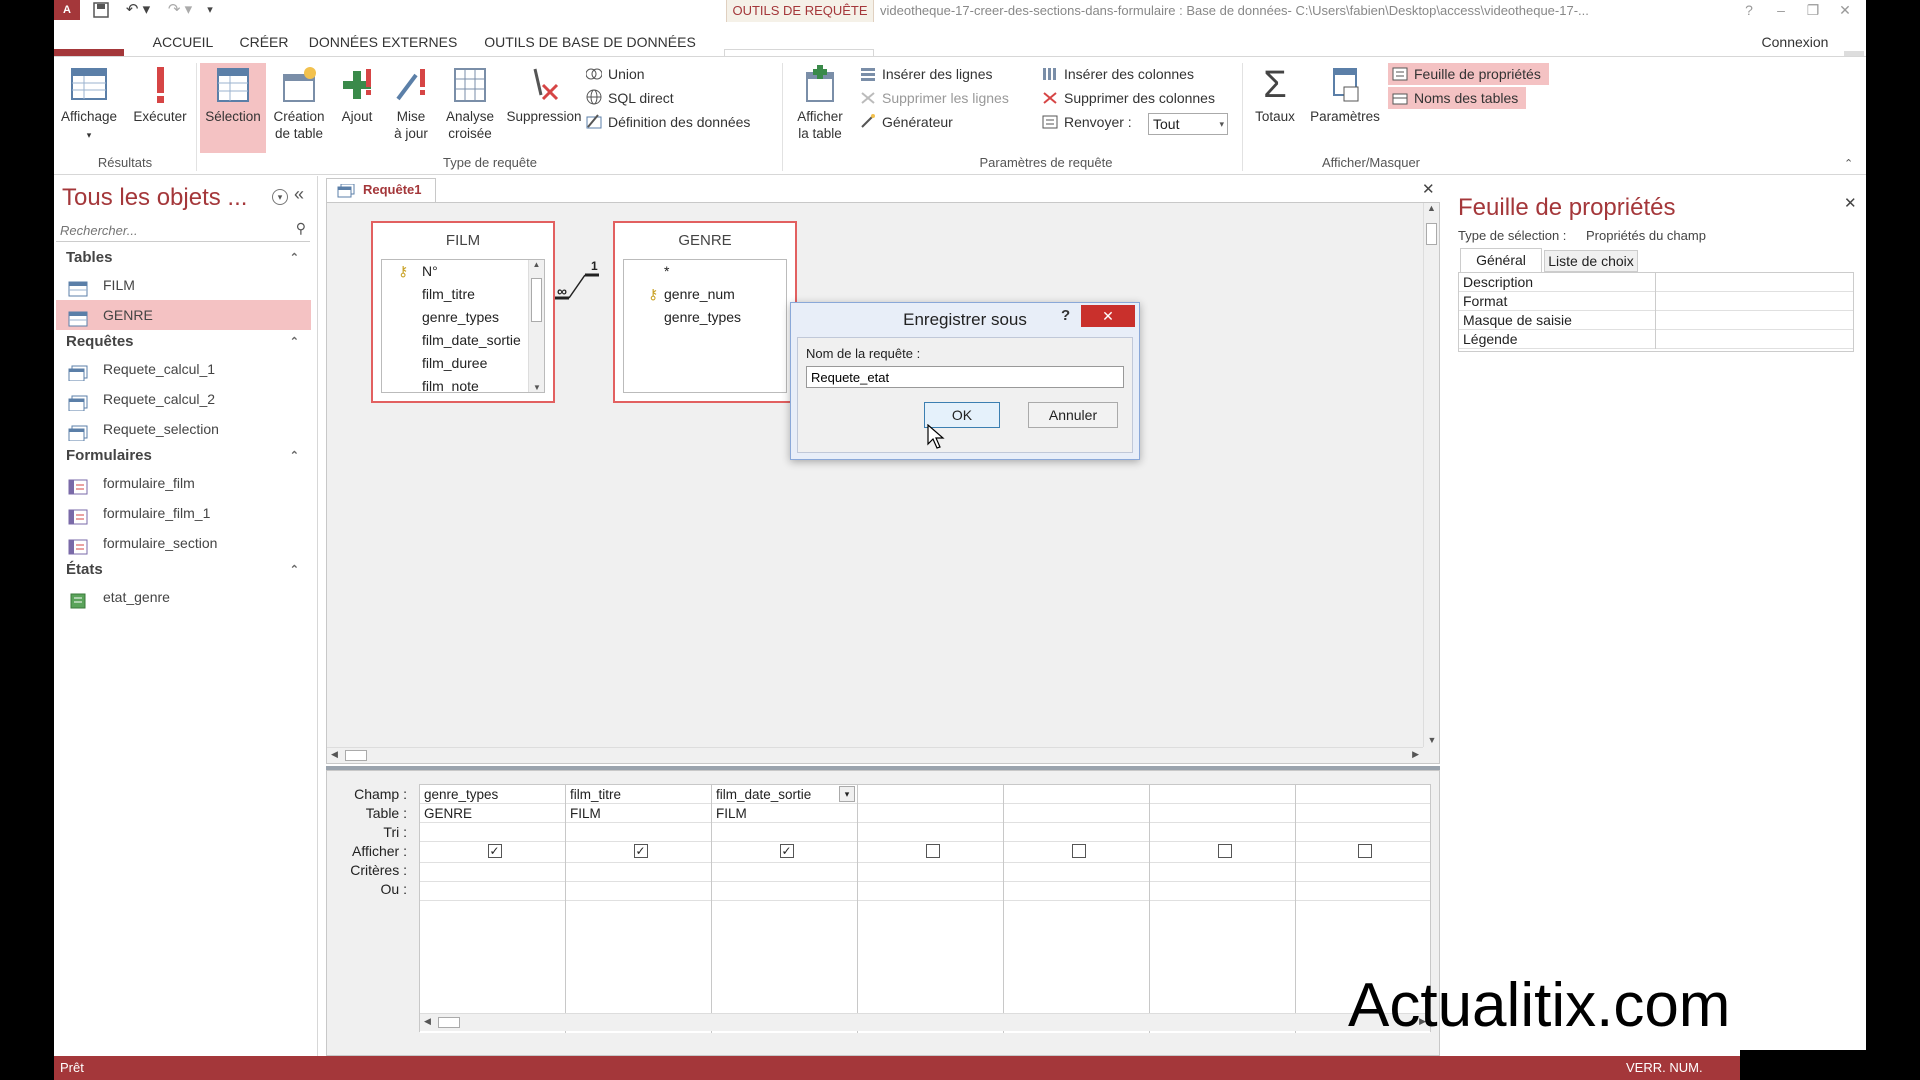 This screenshot has width=1920, height=1080. Describe the element at coordinates (847, 794) in the screenshot. I see `chevron-down-icon: ▾` at that location.